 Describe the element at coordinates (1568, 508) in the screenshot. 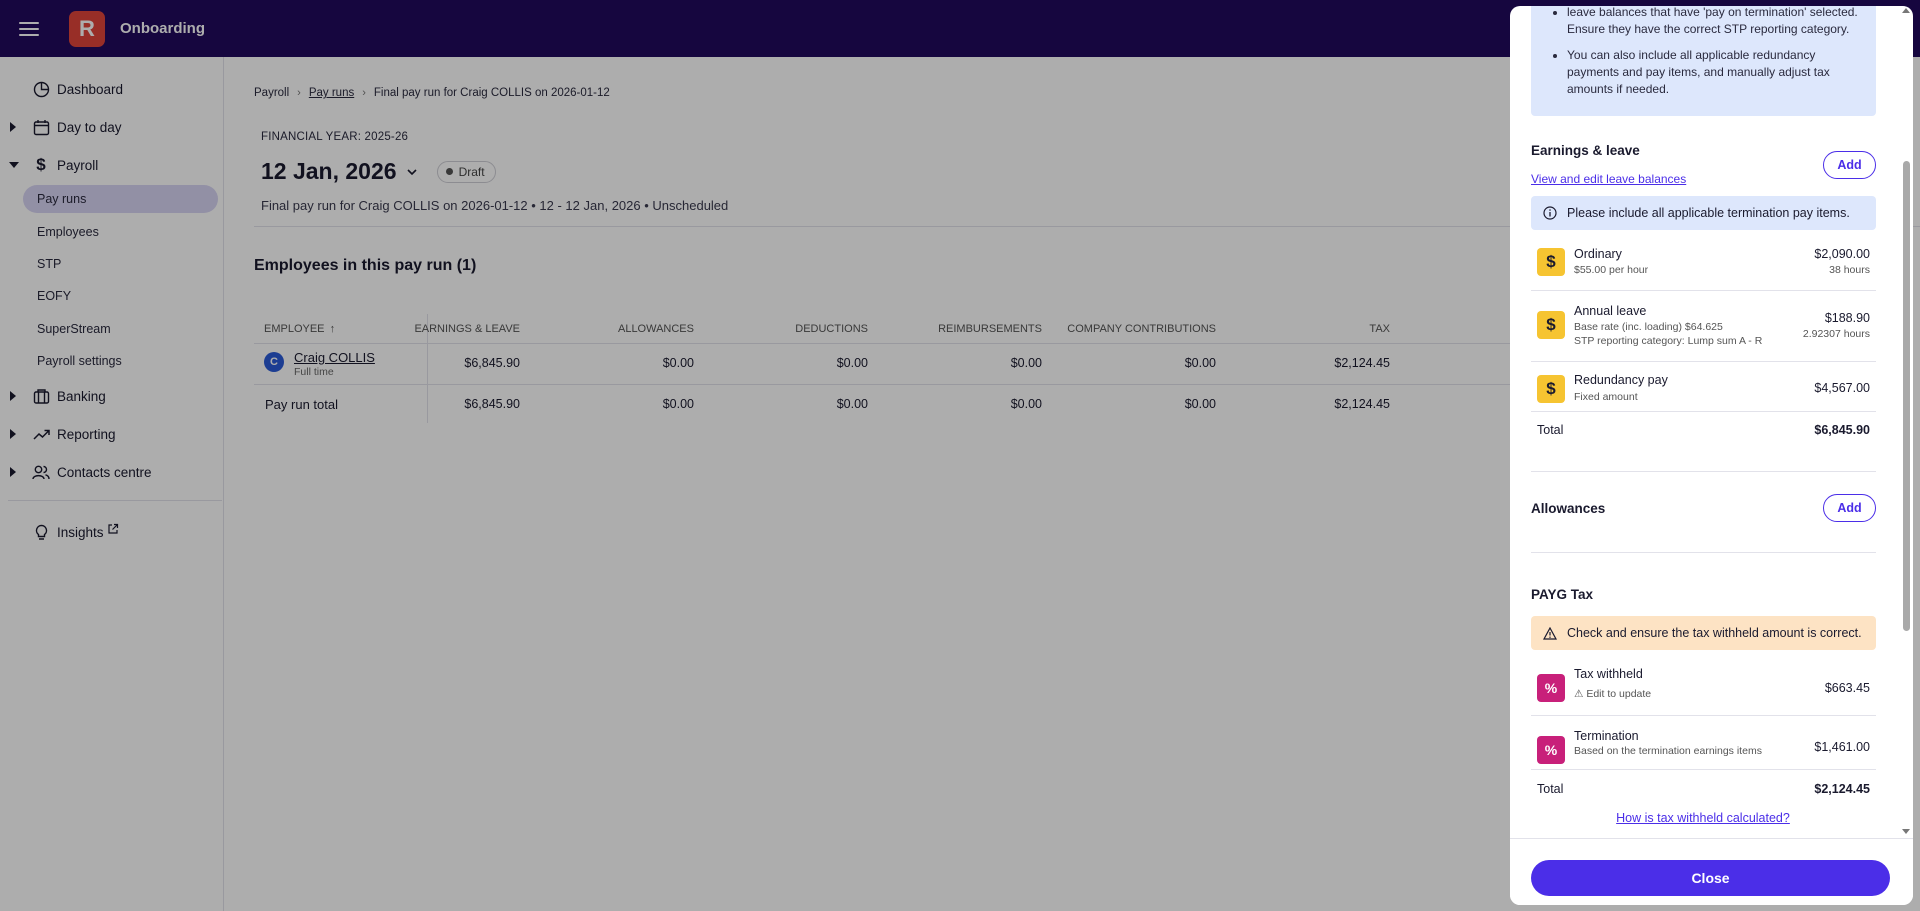

I see `allowances-title: Allowances` at that location.